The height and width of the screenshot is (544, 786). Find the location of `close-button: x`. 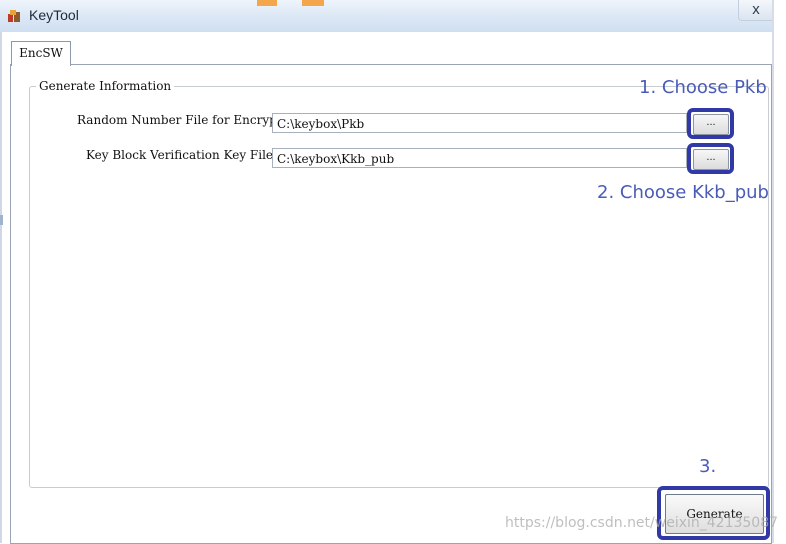

close-button: x is located at coordinates (755, 10).